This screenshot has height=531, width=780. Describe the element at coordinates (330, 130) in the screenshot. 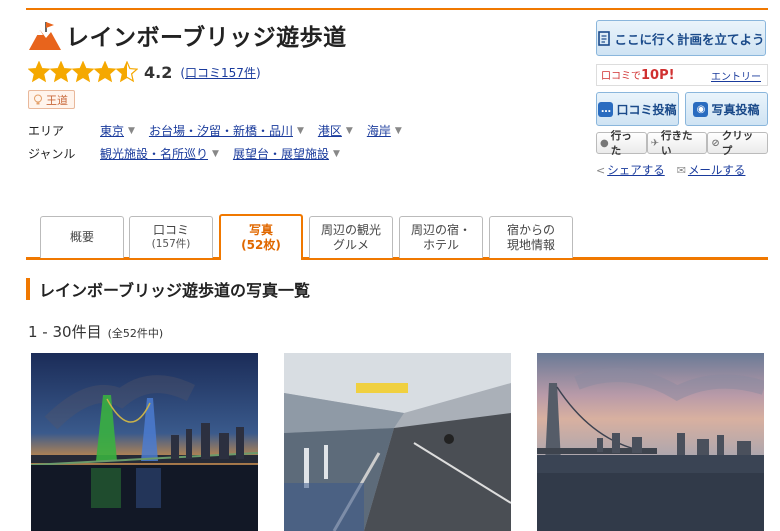

I see `area-link-minato: 港区` at that location.